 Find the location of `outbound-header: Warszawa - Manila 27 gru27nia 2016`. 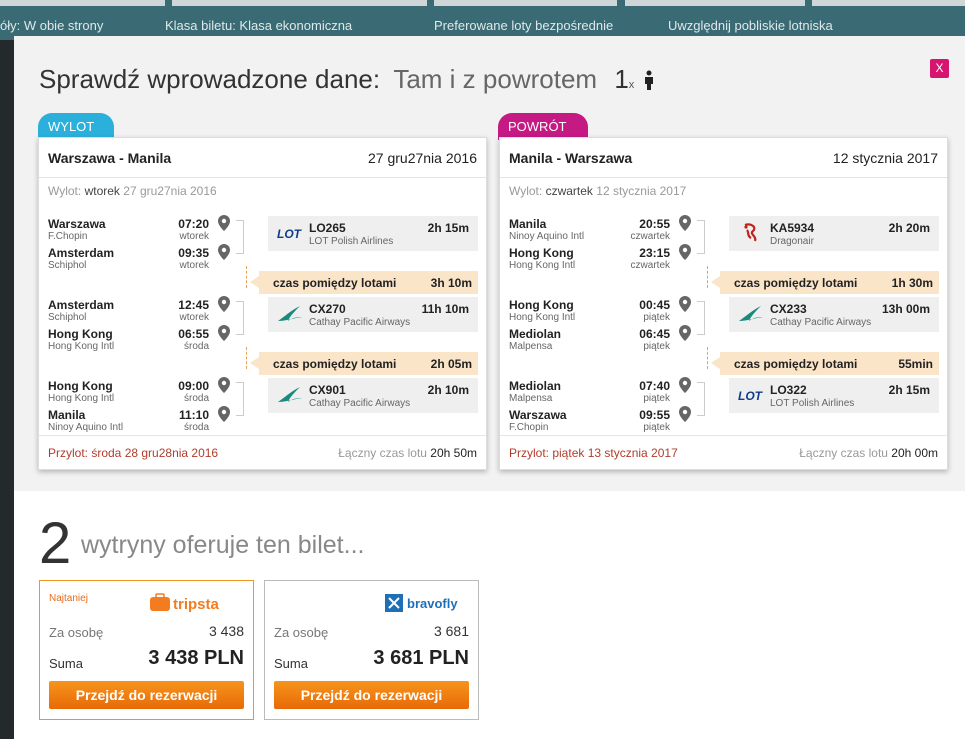

outbound-header: Warszawa - Manila 27 gru27nia 2016 is located at coordinates (262, 158).